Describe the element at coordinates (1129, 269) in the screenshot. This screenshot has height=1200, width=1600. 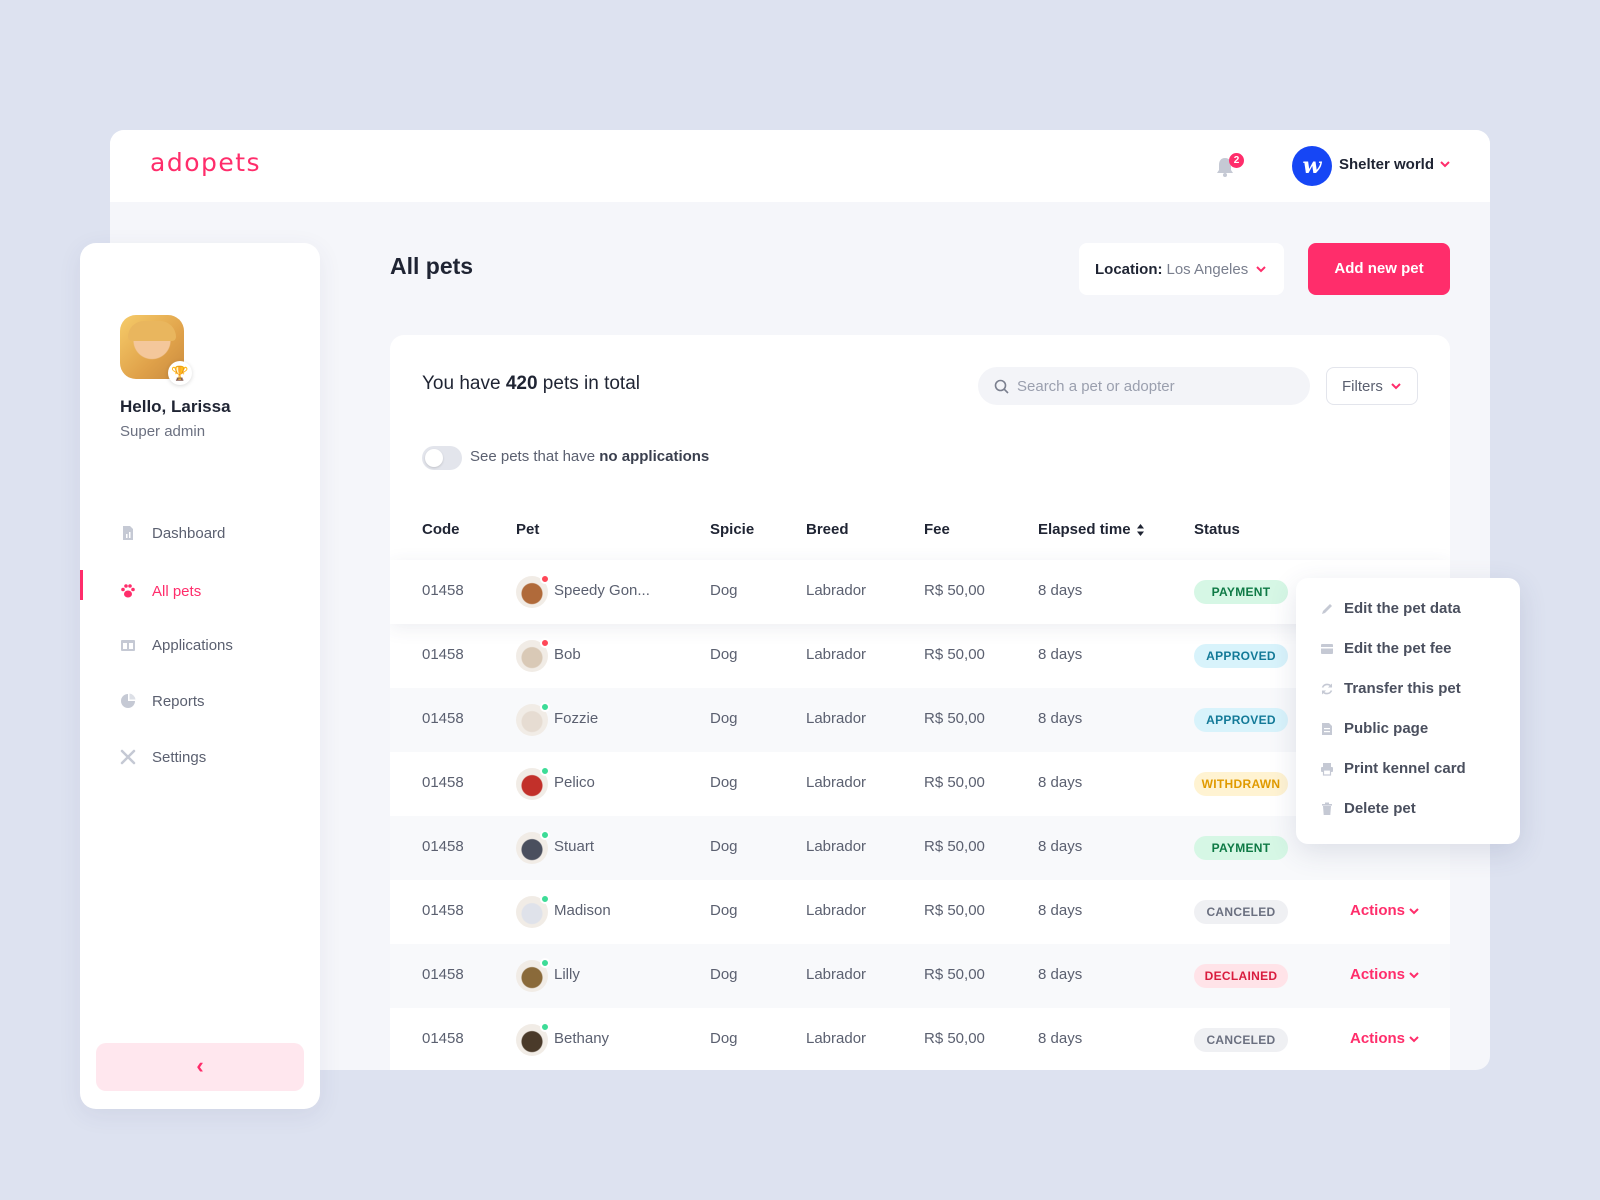
I see `location-label: Location:` at that location.